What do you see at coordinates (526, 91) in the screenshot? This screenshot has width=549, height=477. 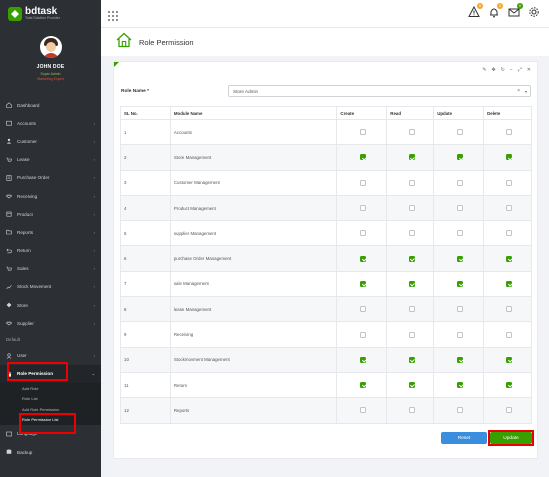 I see `chevron-down-icon: ▾` at bounding box center [526, 91].